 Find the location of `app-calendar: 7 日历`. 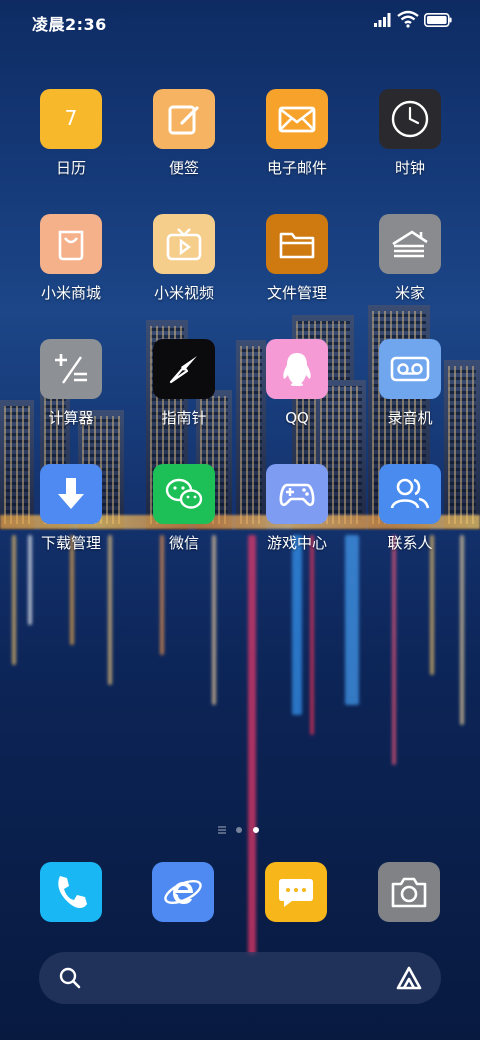

app-calendar: 7 日历 is located at coordinates (71, 133).